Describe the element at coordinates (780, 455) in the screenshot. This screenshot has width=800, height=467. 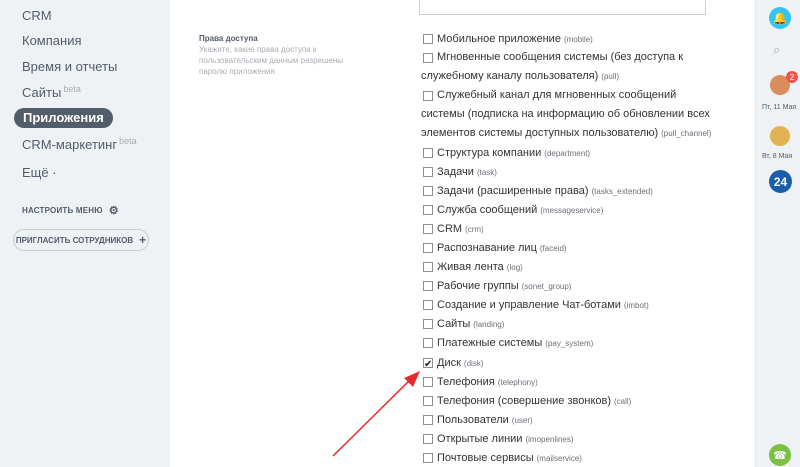
I see `phone-icon: ☎` at that location.